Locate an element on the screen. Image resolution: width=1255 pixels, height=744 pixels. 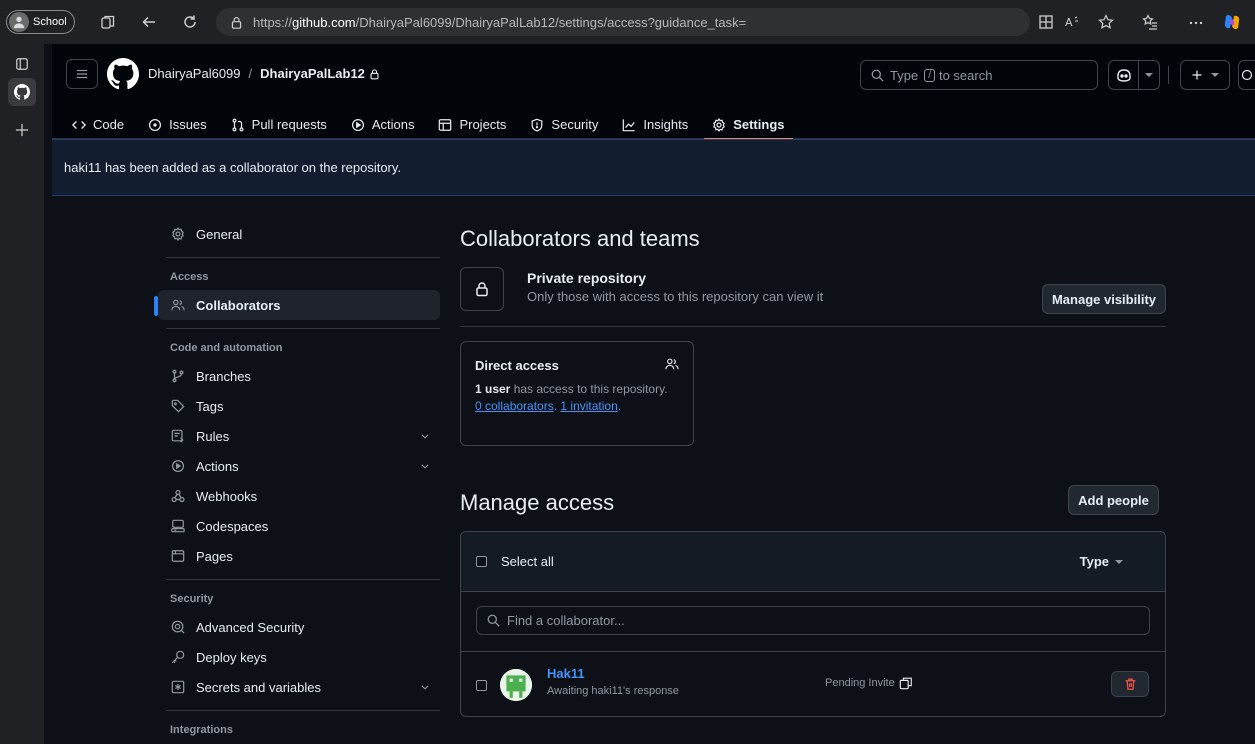
sidebar-item-rules: Rules is located at coordinates (299, 436).